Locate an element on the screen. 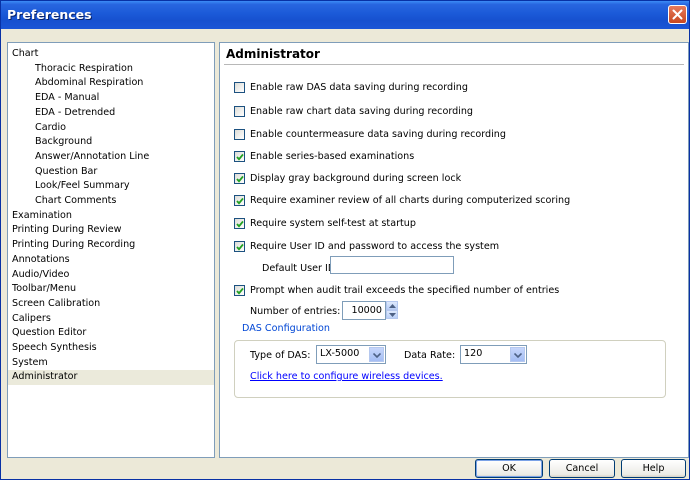  option-row: Enable series-based examinations is located at coordinates (324, 156).